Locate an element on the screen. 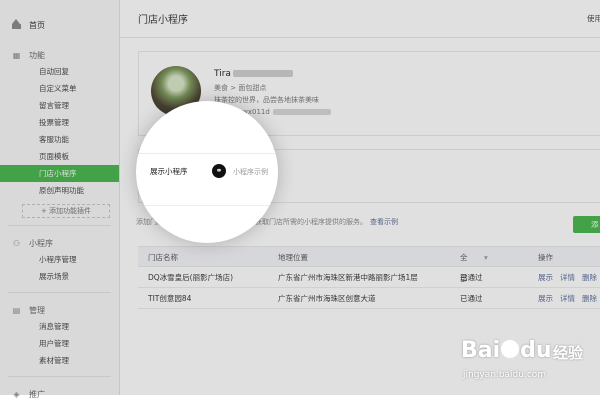 This screenshot has height=402, width=600. profile-name: Tira is located at coordinates (253, 74).